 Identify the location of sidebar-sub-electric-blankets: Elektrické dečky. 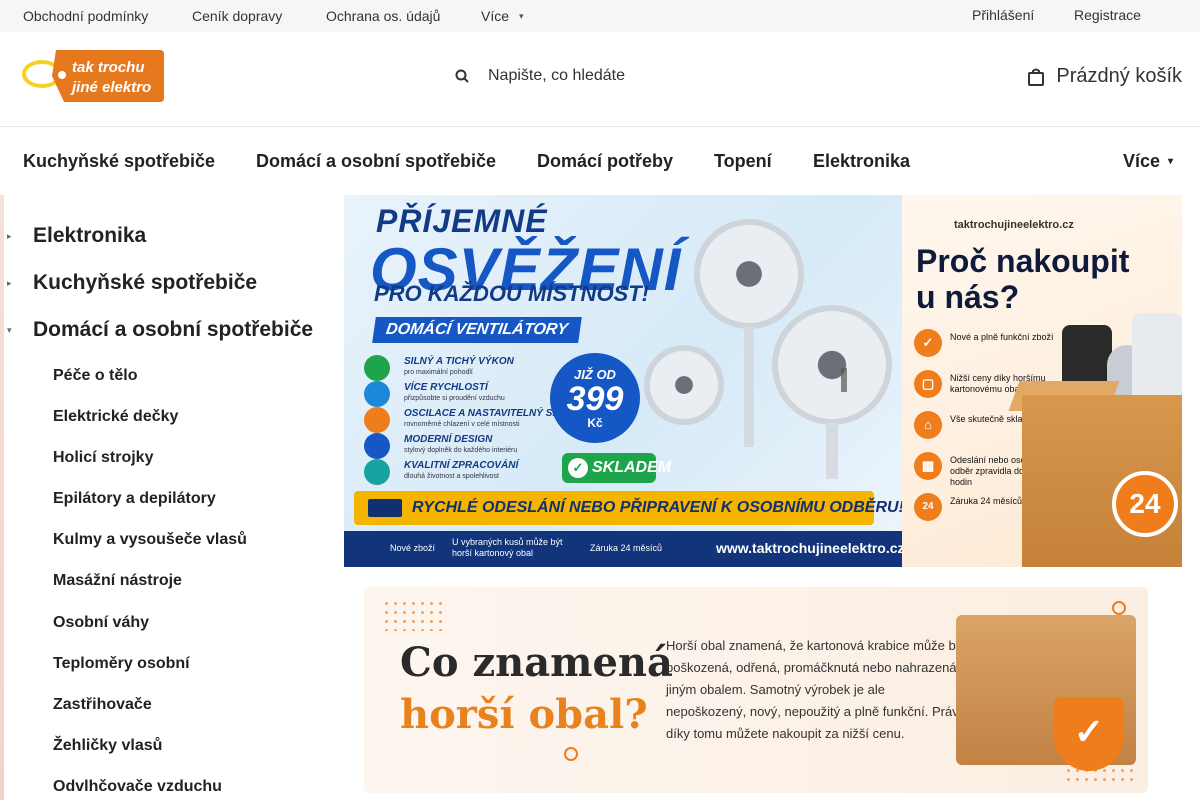
(115, 417).